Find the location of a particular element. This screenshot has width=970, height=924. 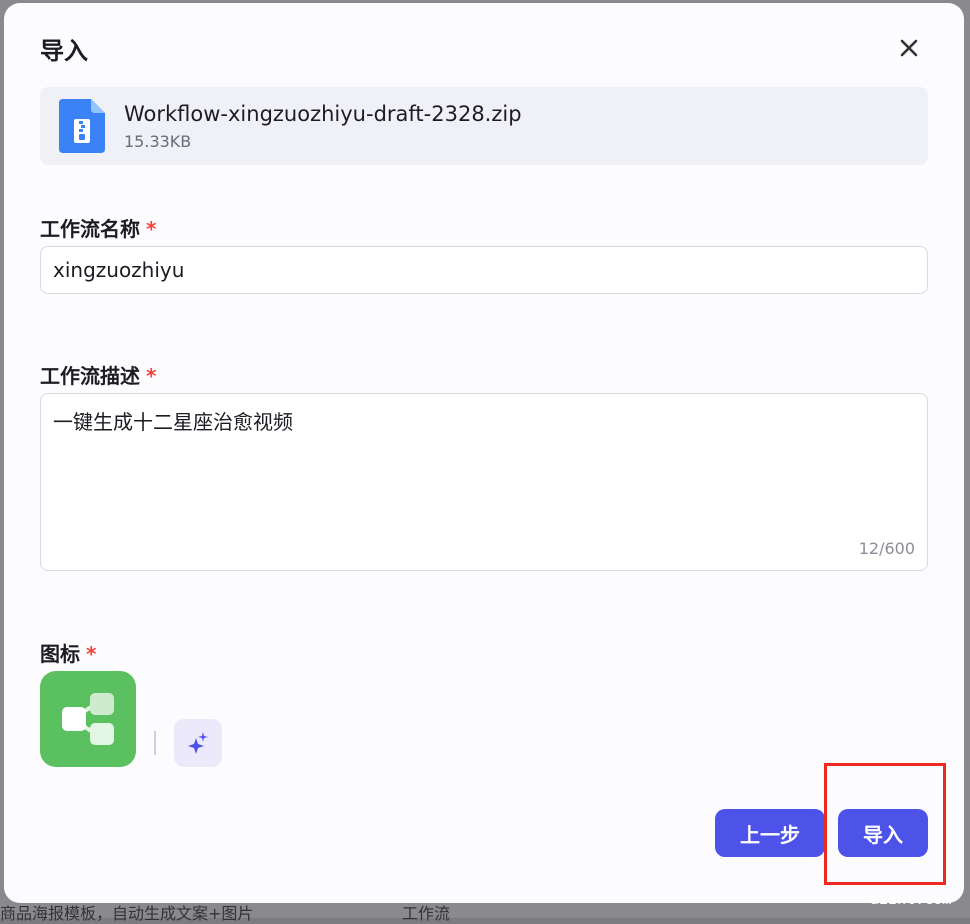

background-text: 商品海报模板，自动生成文案+图片 is located at coordinates (127, 913).